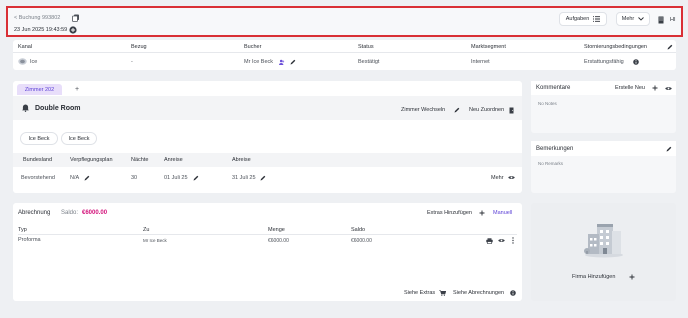 The image size is (688, 318). What do you see at coordinates (583, 19) in the screenshot?
I see `tasks-button: Aufgaben` at bounding box center [583, 19].